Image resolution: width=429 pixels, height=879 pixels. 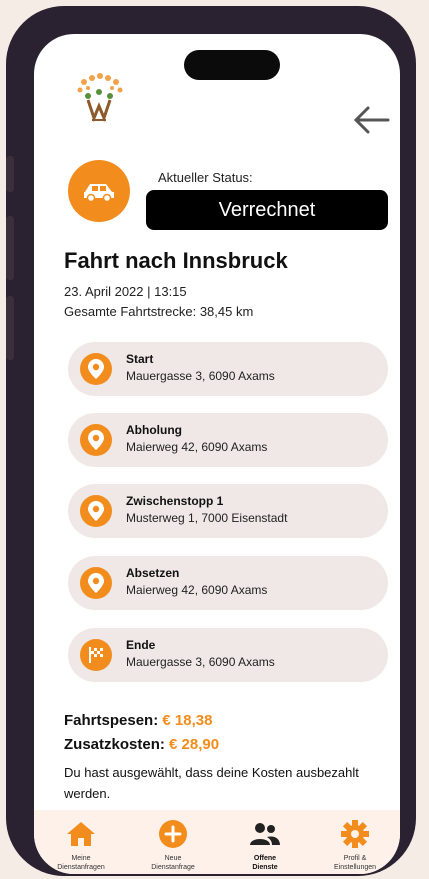 What do you see at coordinates (96, 655) in the screenshot?
I see `checkered-flag-icon` at bounding box center [96, 655].